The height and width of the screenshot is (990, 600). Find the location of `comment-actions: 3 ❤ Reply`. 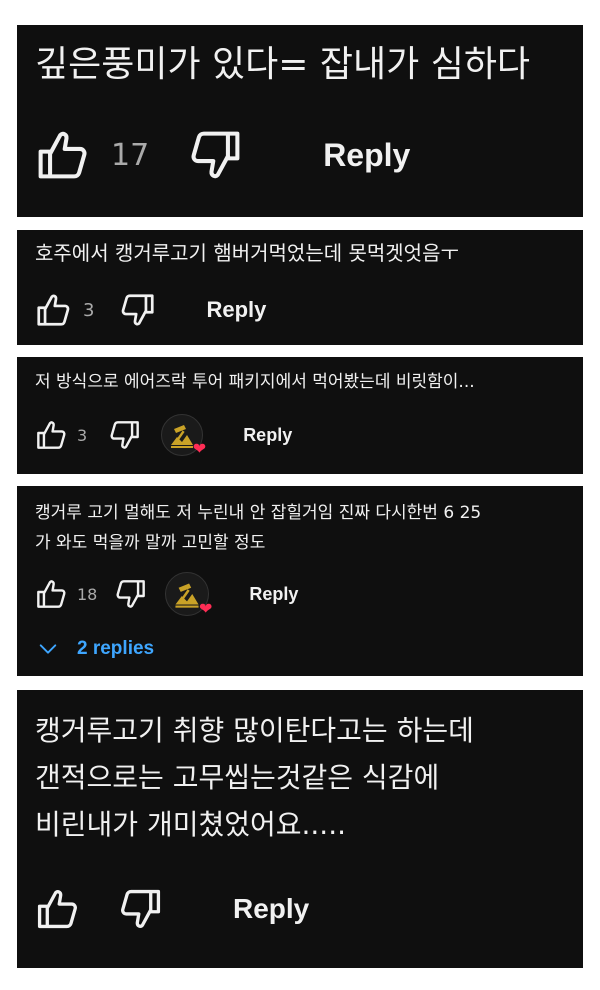

comment-actions: 3 ❤ Reply is located at coordinates (163, 436).